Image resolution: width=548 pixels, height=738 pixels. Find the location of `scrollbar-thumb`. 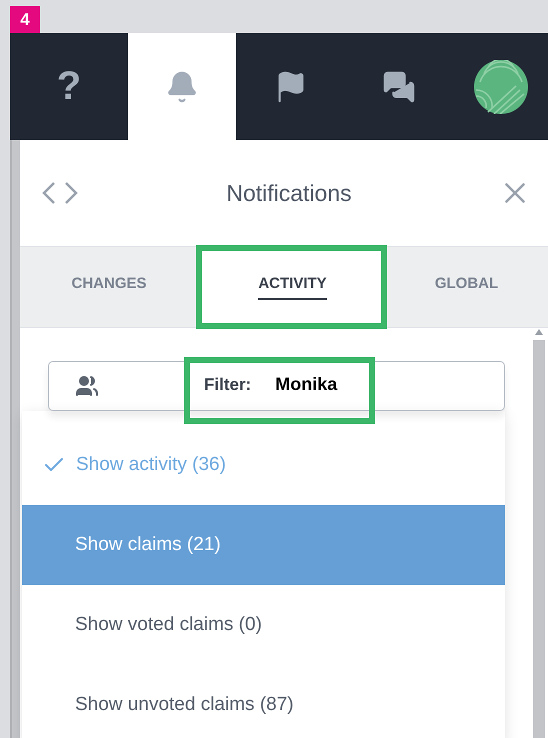

scrollbar-thumb is located at coordinates (539, 539).